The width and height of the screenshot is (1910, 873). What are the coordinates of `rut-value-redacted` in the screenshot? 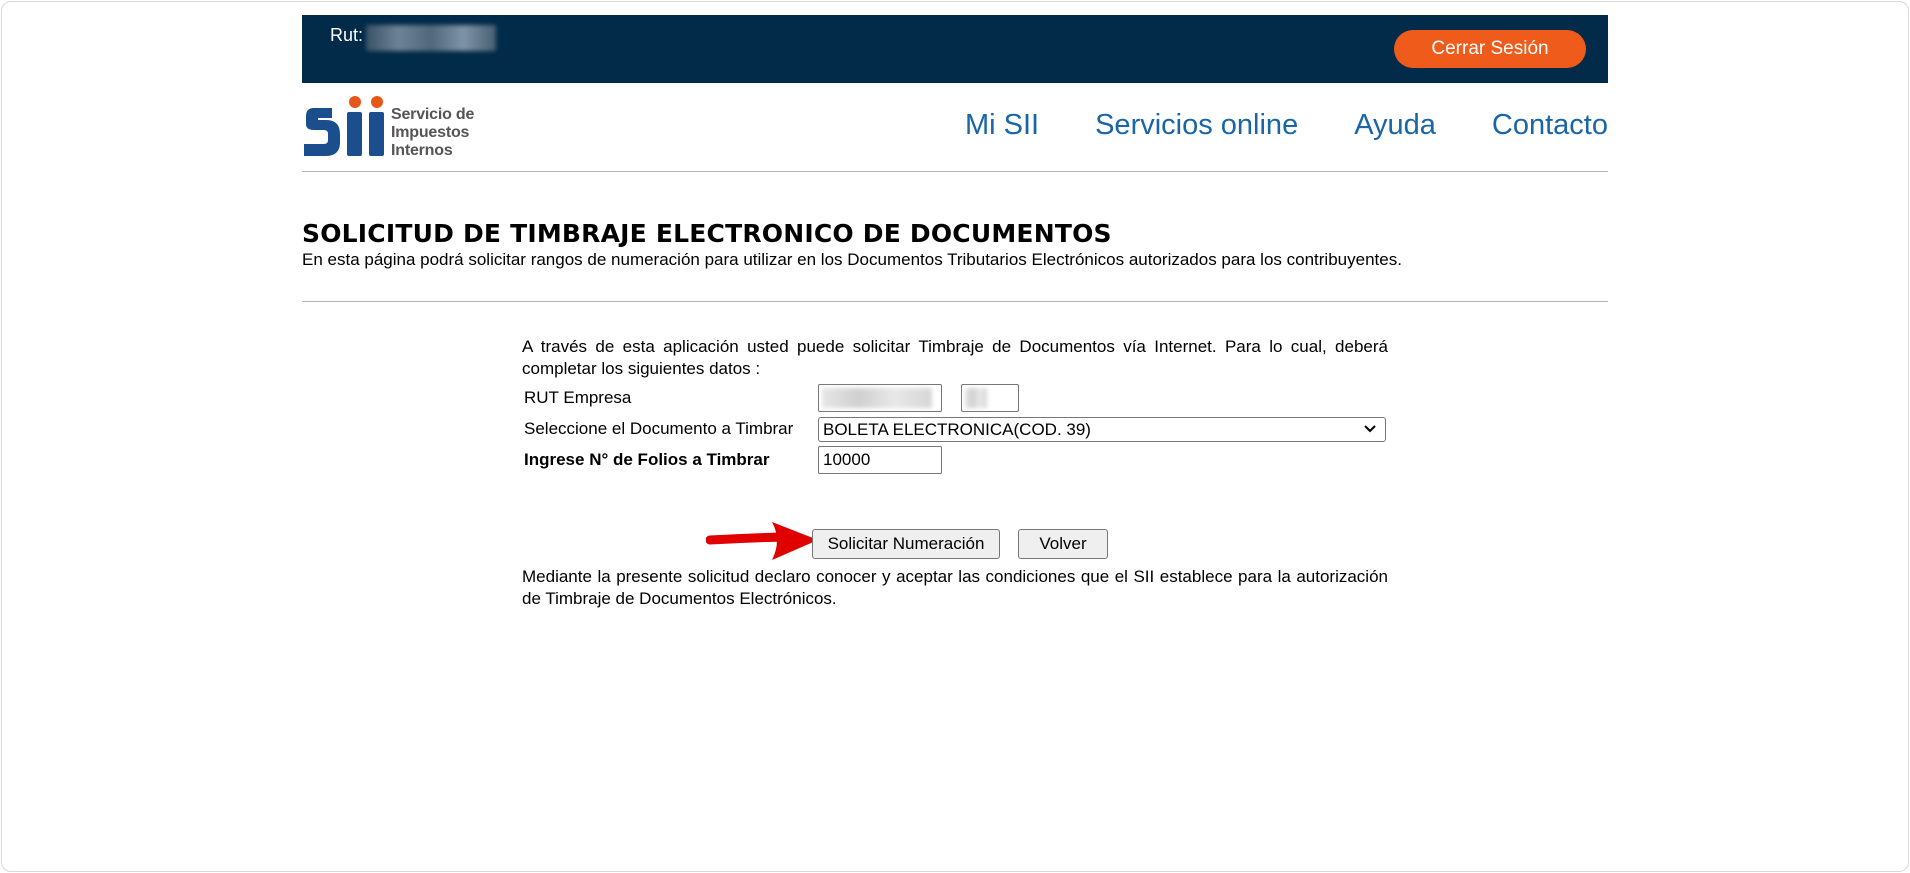 It's located at (431, 38).